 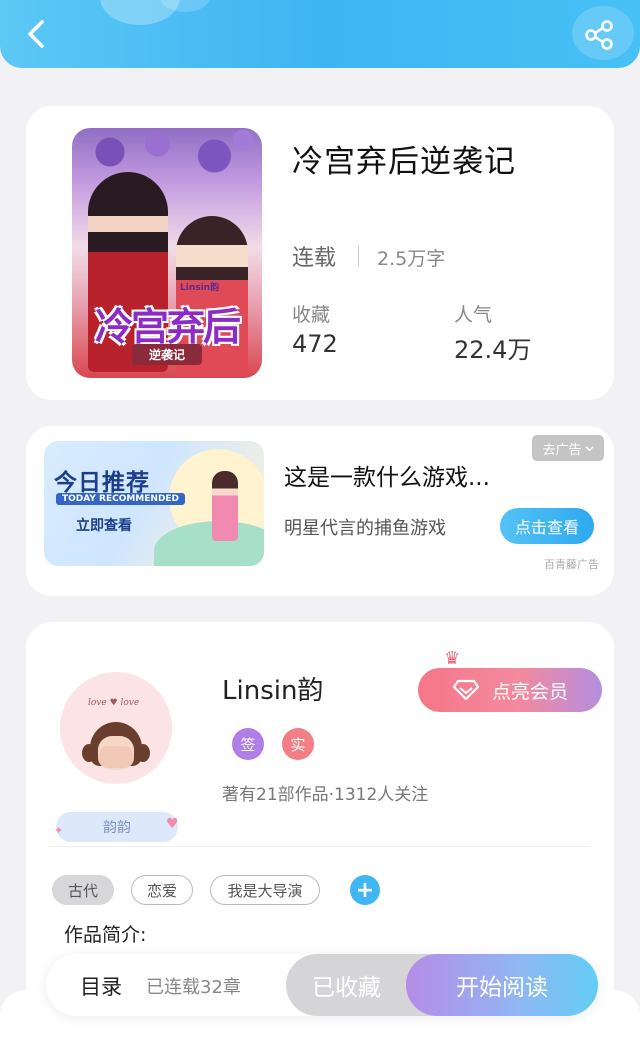 What do you see at coordinates (411, 259) in the screenshot?
I see `word-count: 2.5万字` at bounding box center [411, 259].